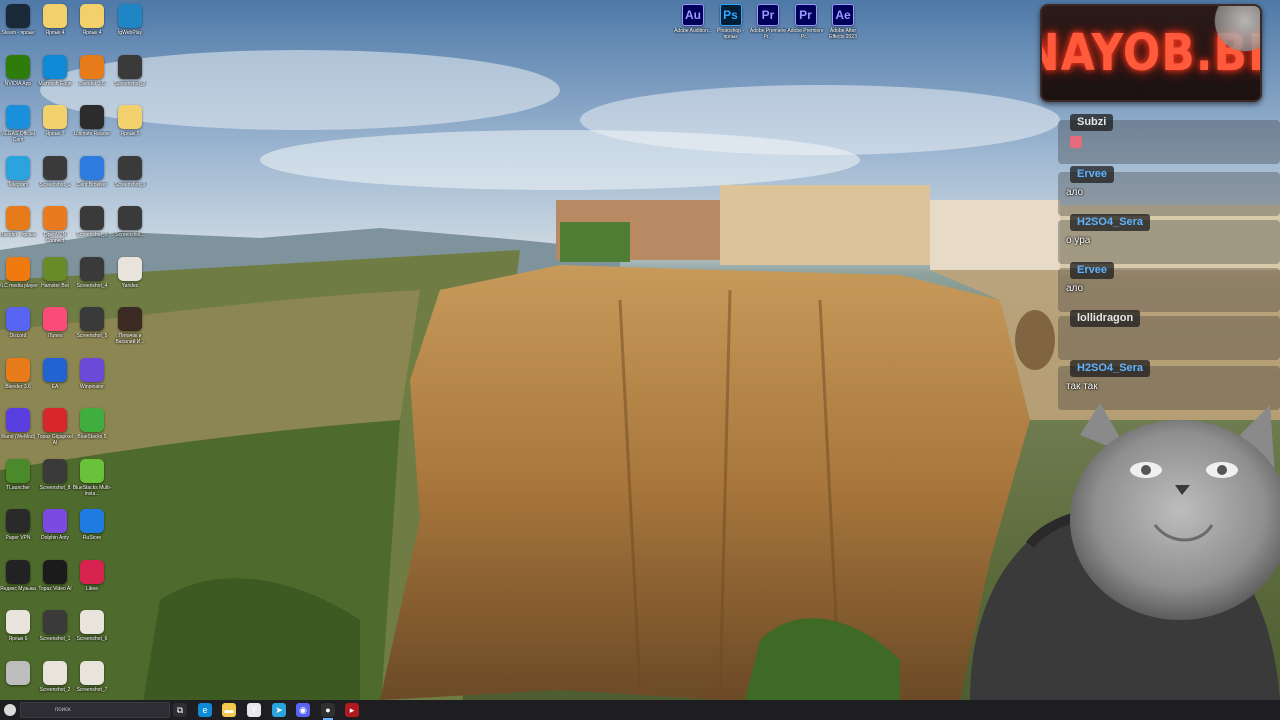 The width and height of the screenshot is (1280, 720). What do you see at coordinates (18, 230) in the screenshot?
I see `desktop-icon: Blender - ярлык` at bounding box center [18, 230].